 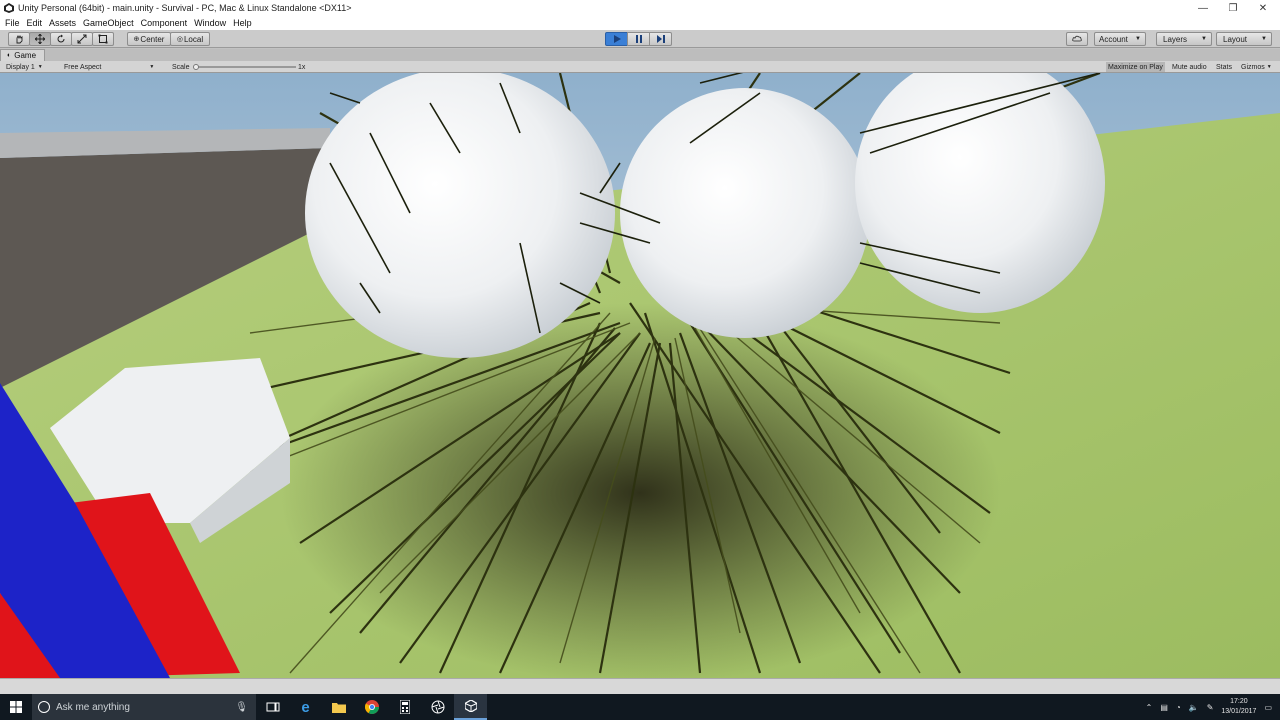 What do you see at coordinates (1120, 39) in the screenshot?
I see `account-dropdown: Account ▼` at bounding box center [1120, 39].